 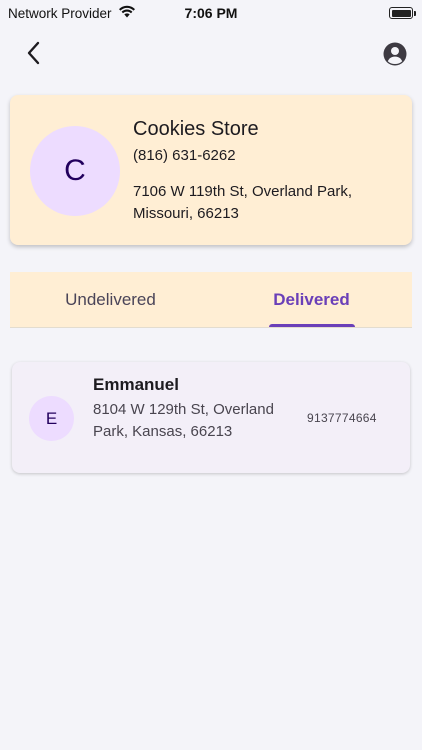 I want to click on tab-undelivered: Undelivered, so click(x=110, y=300).